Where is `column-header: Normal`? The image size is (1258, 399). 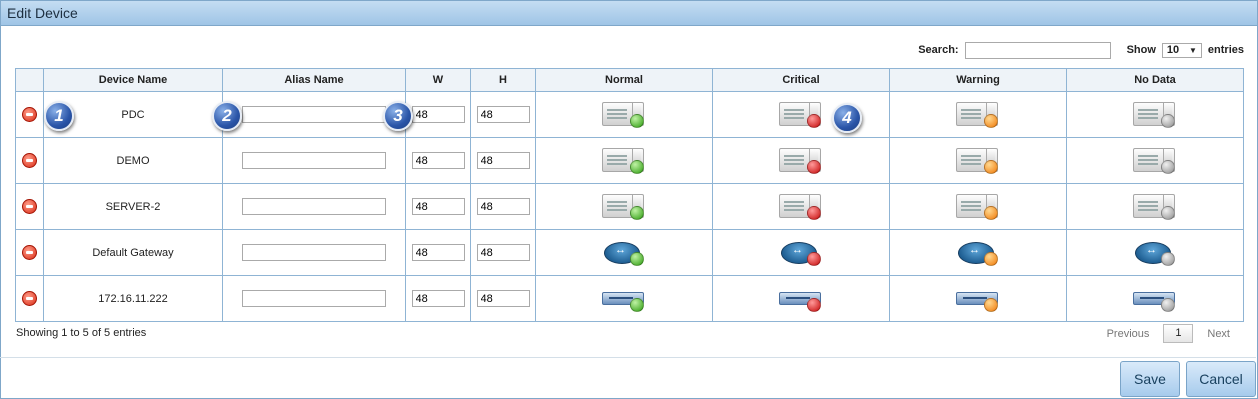 column-header: Normal is located at coordinates (624, 80).